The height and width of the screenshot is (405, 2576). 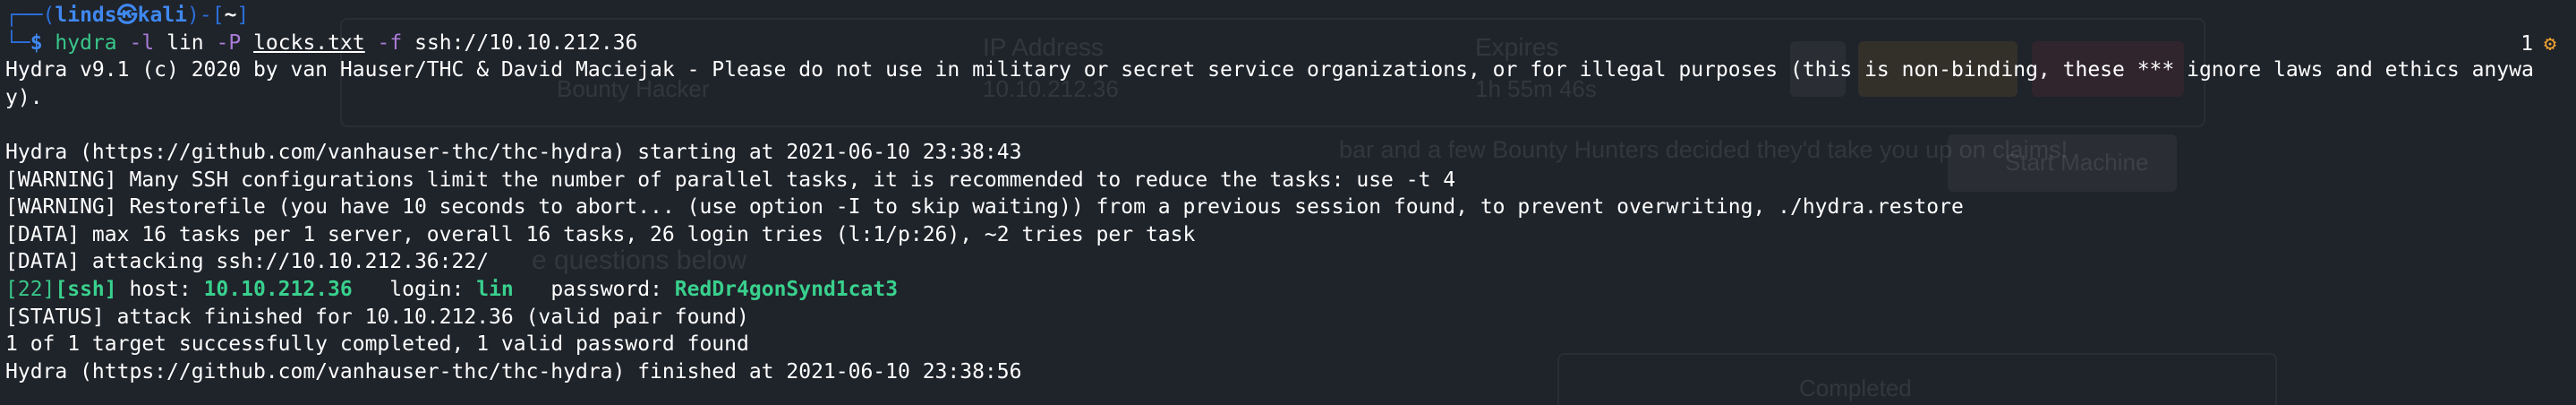 I want to click on prompt-dir: ~, so click(x=230, y=15).